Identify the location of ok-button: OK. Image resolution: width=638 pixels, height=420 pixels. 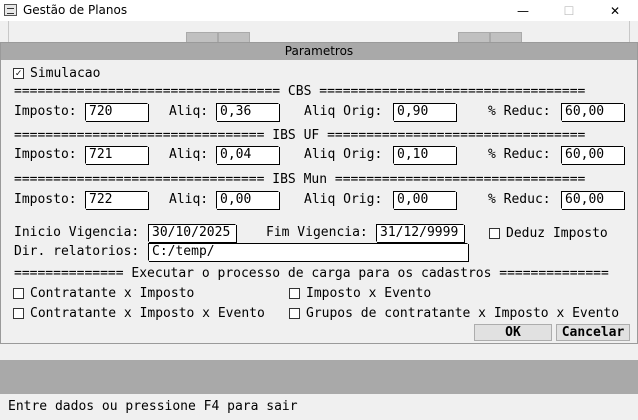
(513, 332).